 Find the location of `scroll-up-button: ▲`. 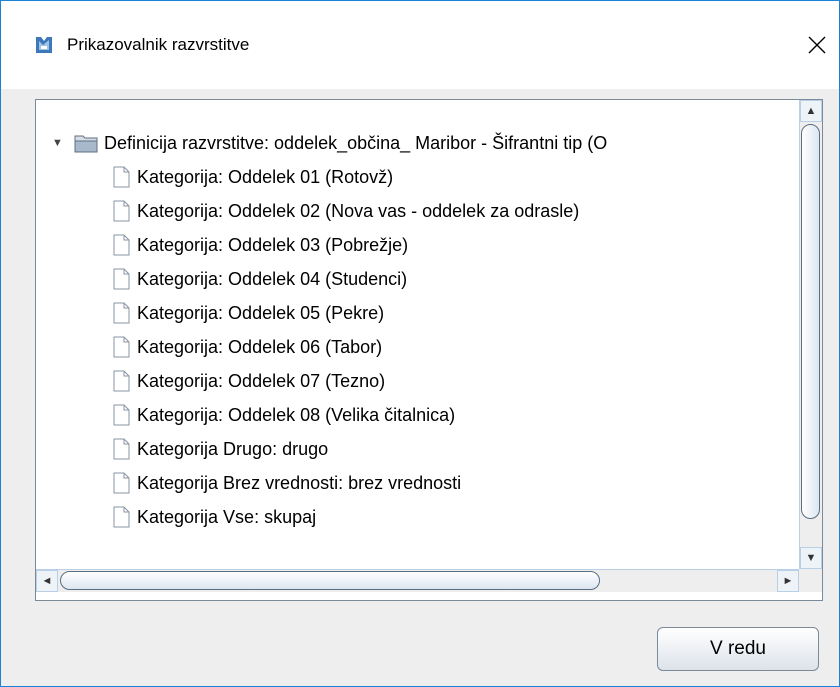

scroll-up-button: ▲ is located at coordinates (811, 111).